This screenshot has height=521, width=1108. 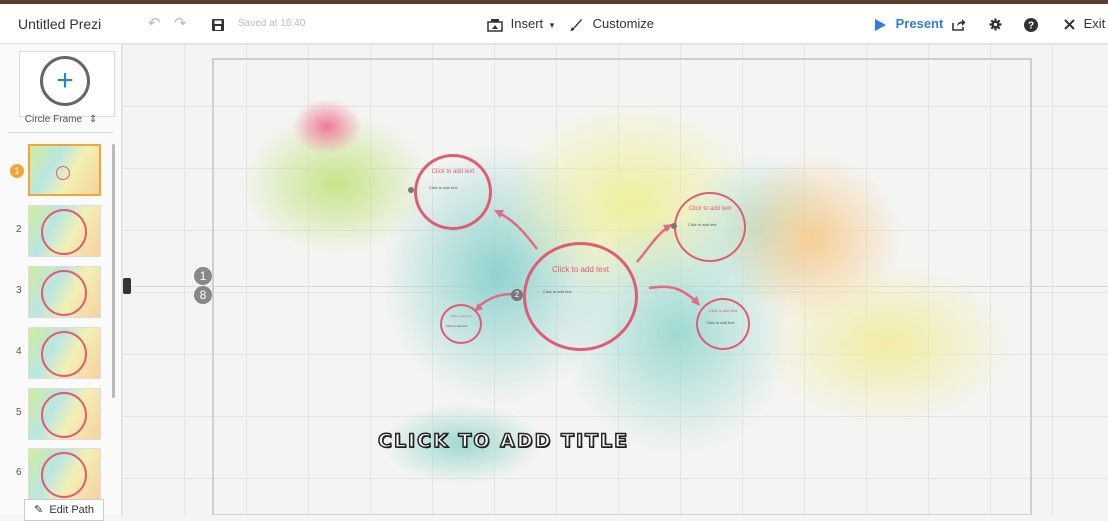 I want to click on exit-label: Exit, so click(x=1094, y=23).